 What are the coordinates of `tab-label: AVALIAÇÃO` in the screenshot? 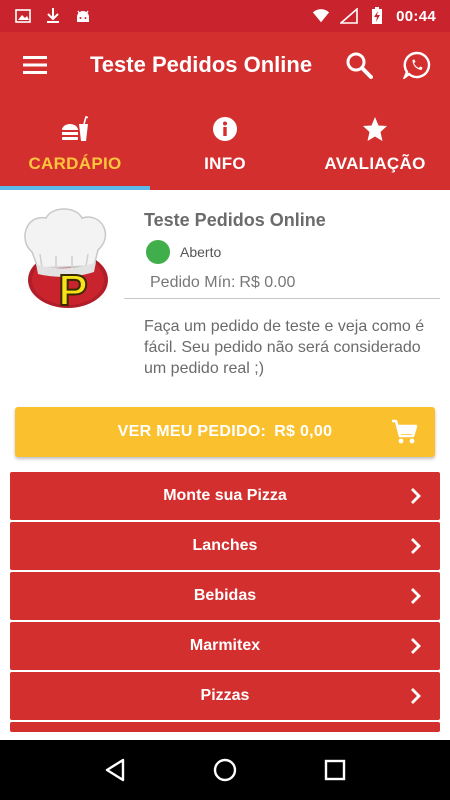 It's located at (375, 163).